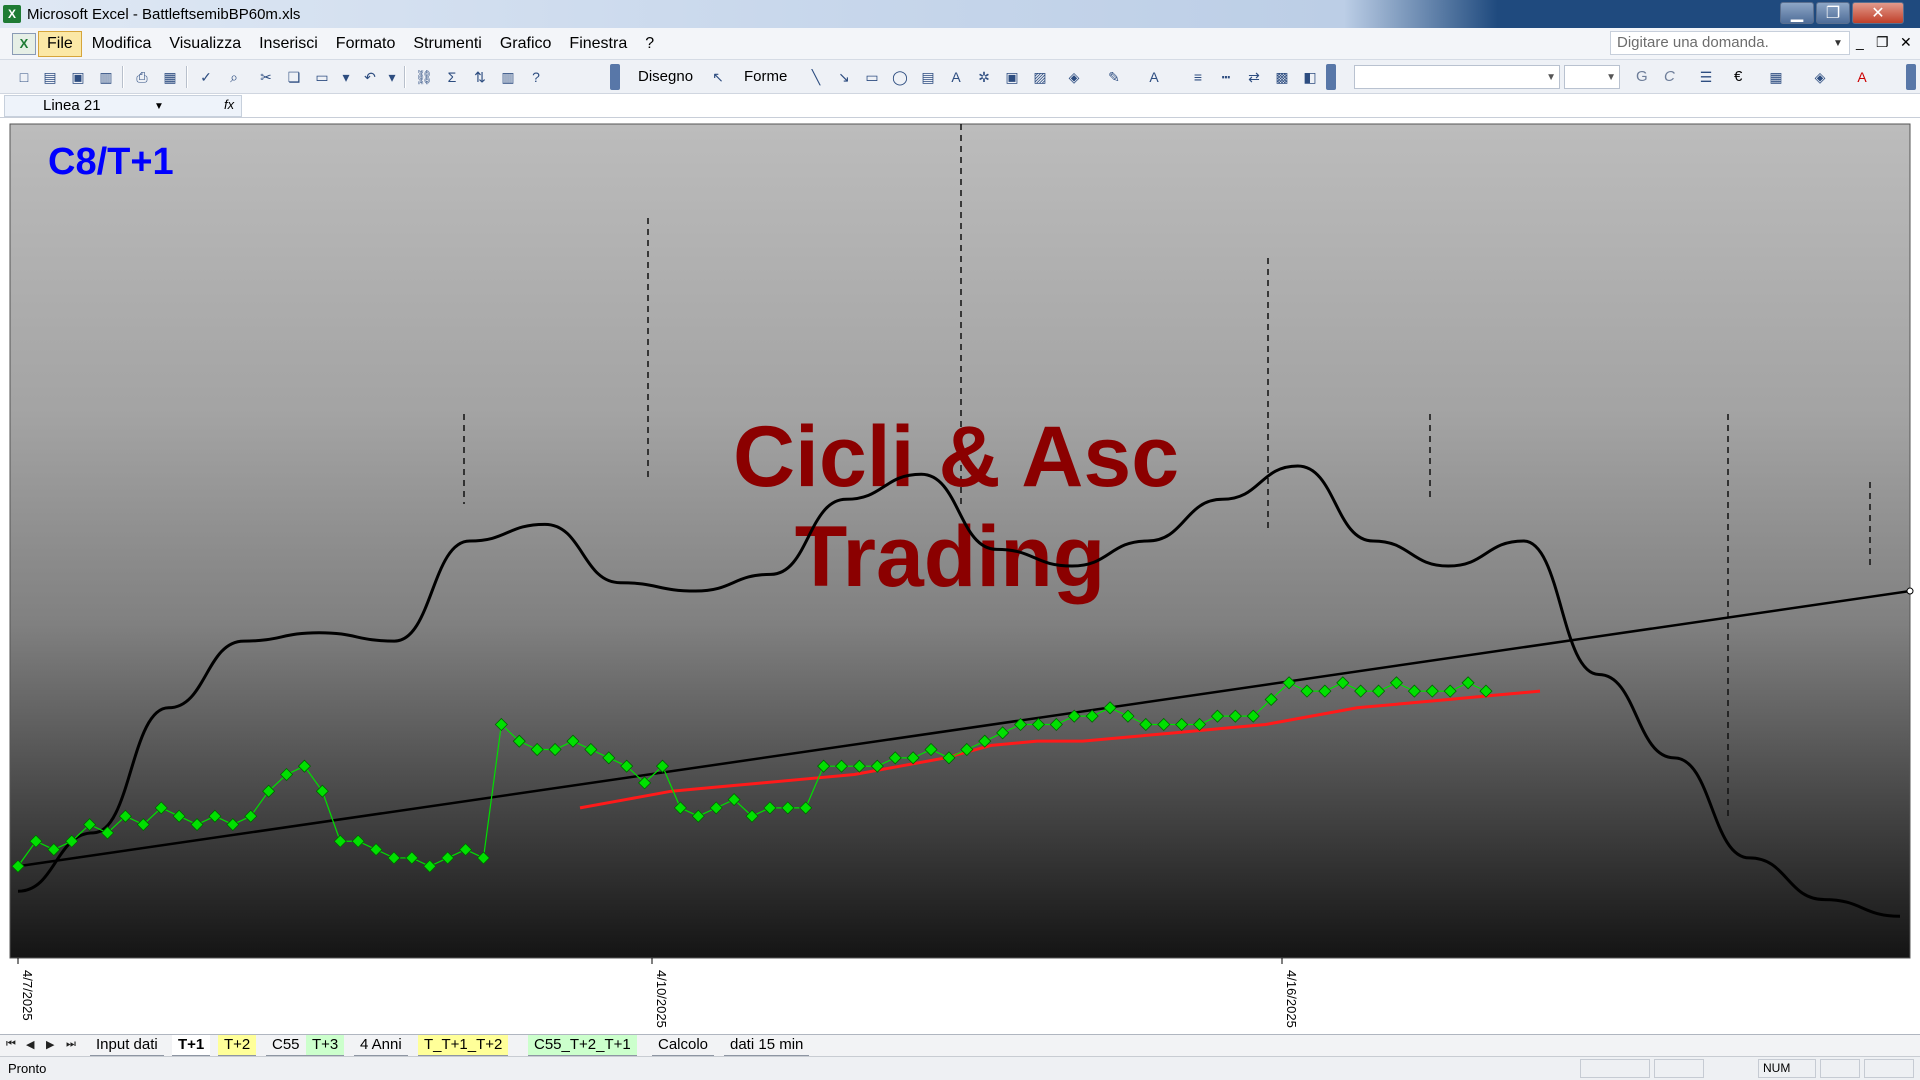  What do you see at coordinates (50, 77) in the screenshot?
I see `open-icon: ▤` at bounding box center [50, 77].